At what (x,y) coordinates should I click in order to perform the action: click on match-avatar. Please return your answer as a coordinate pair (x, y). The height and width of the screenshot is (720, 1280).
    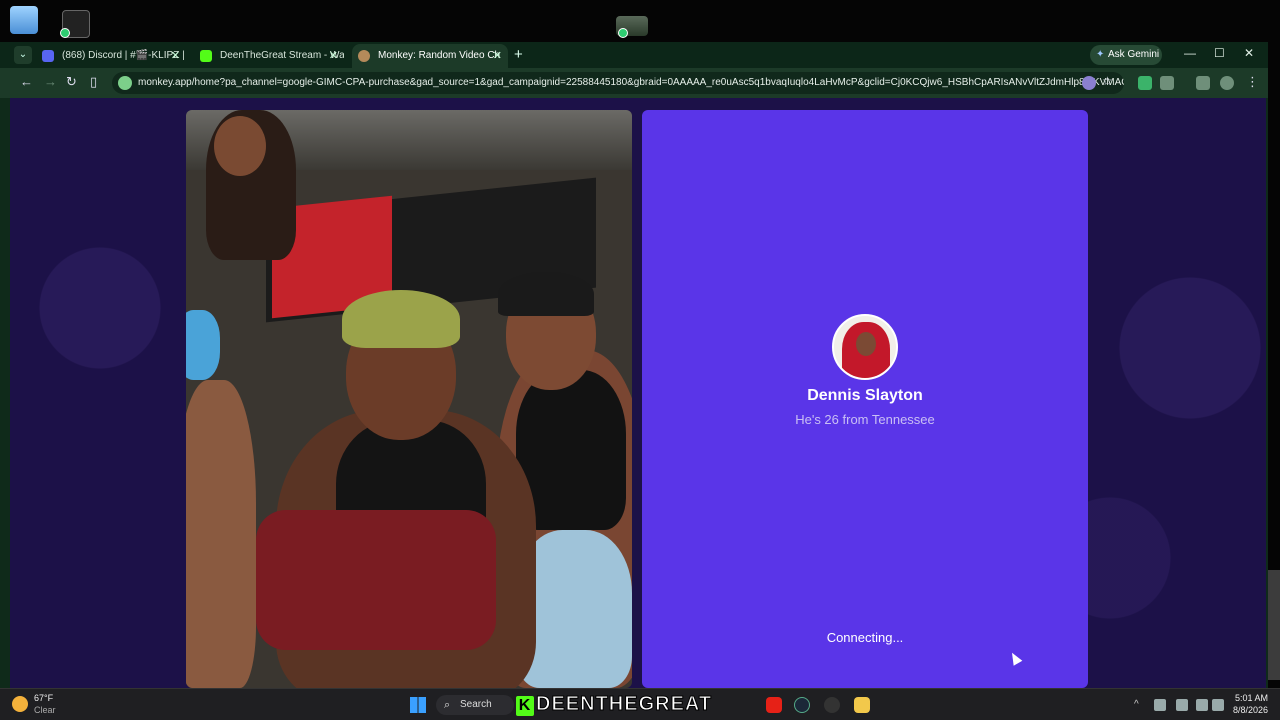
    Looking at the image, I should click on (865, 347).